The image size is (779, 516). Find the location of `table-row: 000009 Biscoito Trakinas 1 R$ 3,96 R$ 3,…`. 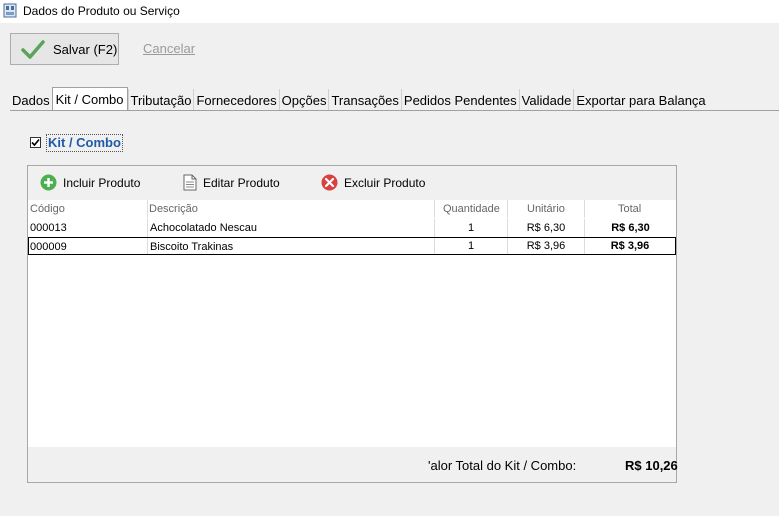

table-row: 000009 Biscoito Trakinas 1 R$ 3,96 R$ 3,… is located at coordinates (352, 246).